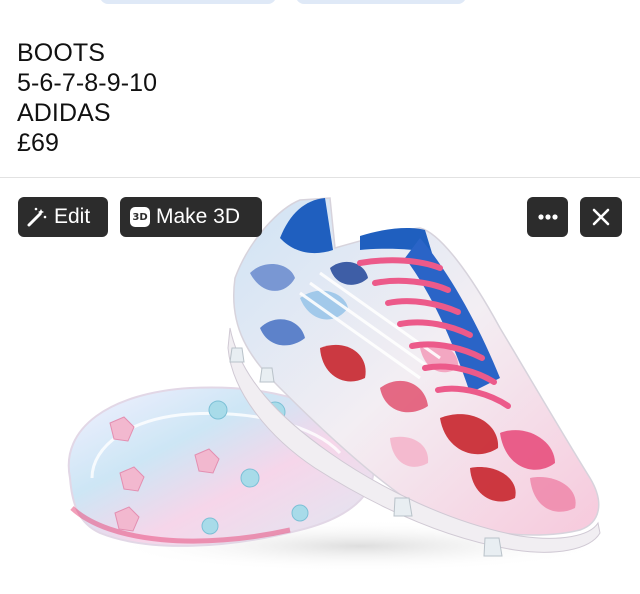  Describe the element at coordinates (61, 53) in the screenshot. I see `caption-line-item-name: BOOTS` at that location.